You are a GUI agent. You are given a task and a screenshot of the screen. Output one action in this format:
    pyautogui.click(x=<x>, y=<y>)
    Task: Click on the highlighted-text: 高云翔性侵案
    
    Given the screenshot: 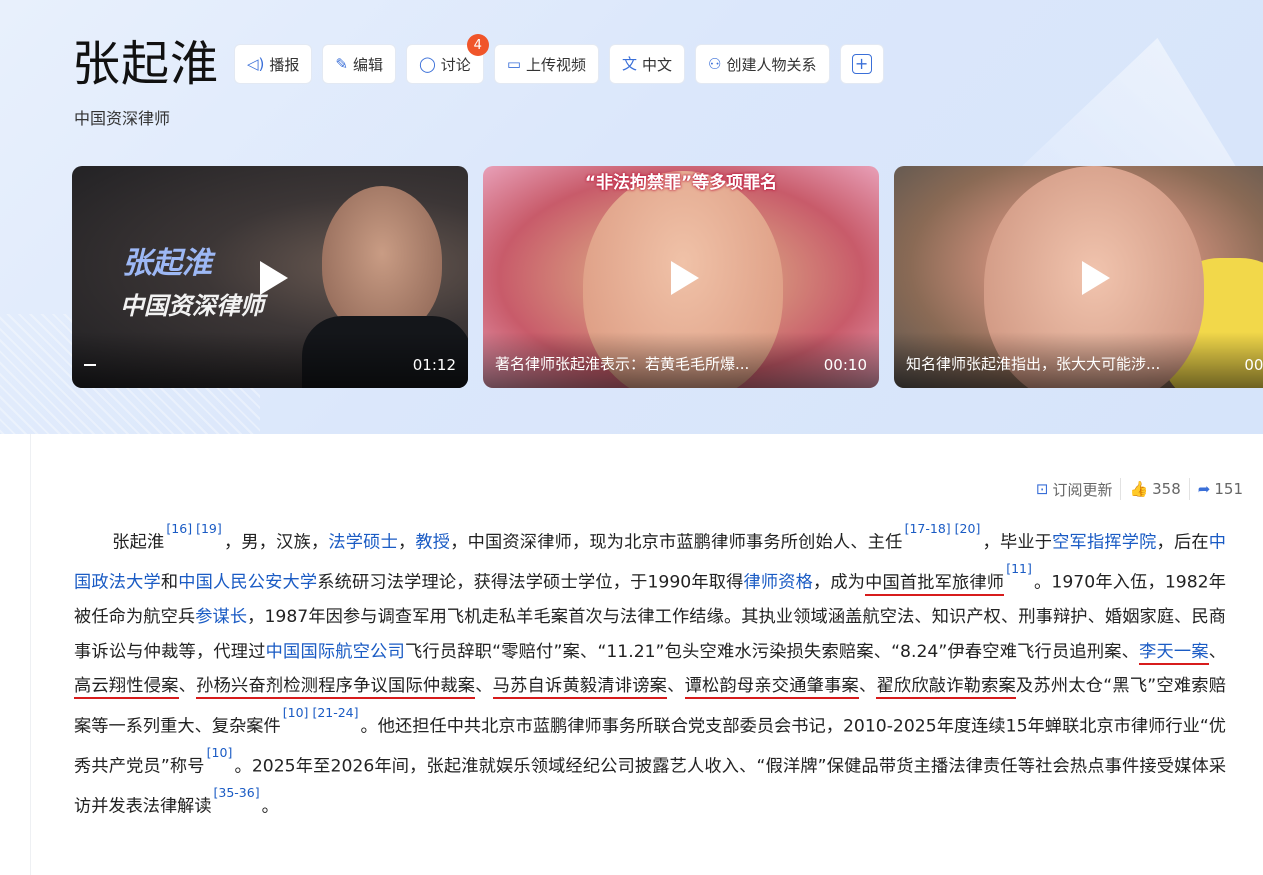 What is the action you would take?
    pyautogui.click(x=126, y=688)
    